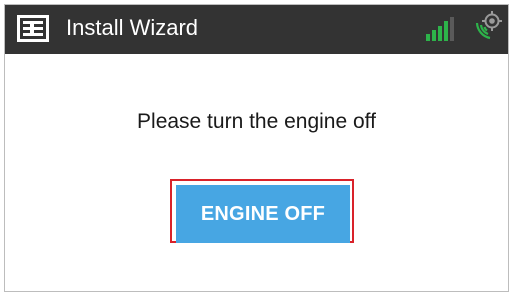 This screenshot has width=513, height=296. Describe the element at coordinates (256, 121) in the screenshot. I see `instruction-text: Please turn the engine off` at that location.